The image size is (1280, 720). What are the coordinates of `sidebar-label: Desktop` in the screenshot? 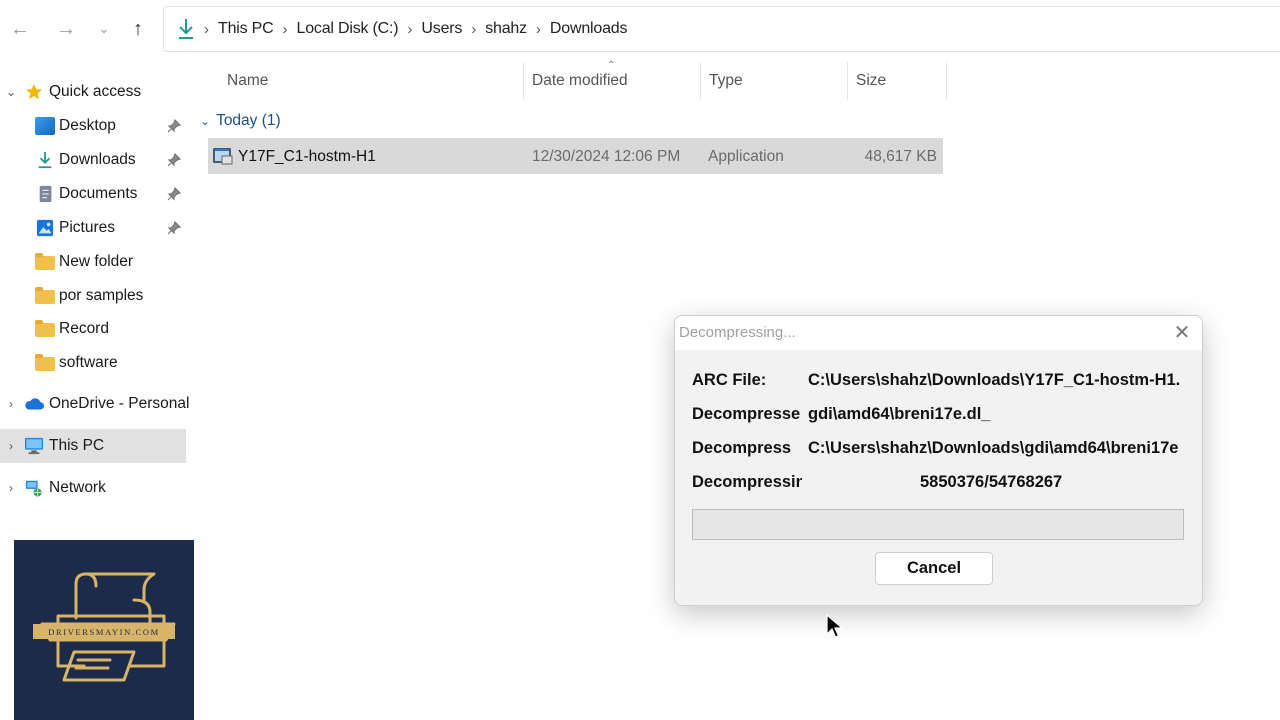 It's located at (87, 125).